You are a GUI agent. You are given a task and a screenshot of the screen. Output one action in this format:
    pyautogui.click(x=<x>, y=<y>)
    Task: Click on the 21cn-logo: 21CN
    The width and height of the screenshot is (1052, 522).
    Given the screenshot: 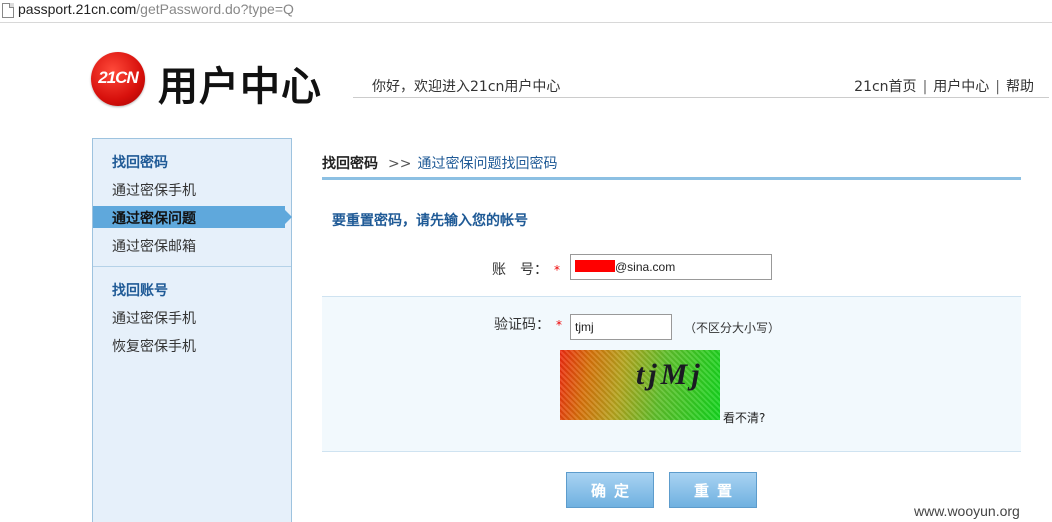 What is the action you would take?
    pyautogui.click(x=118, y=79)
    